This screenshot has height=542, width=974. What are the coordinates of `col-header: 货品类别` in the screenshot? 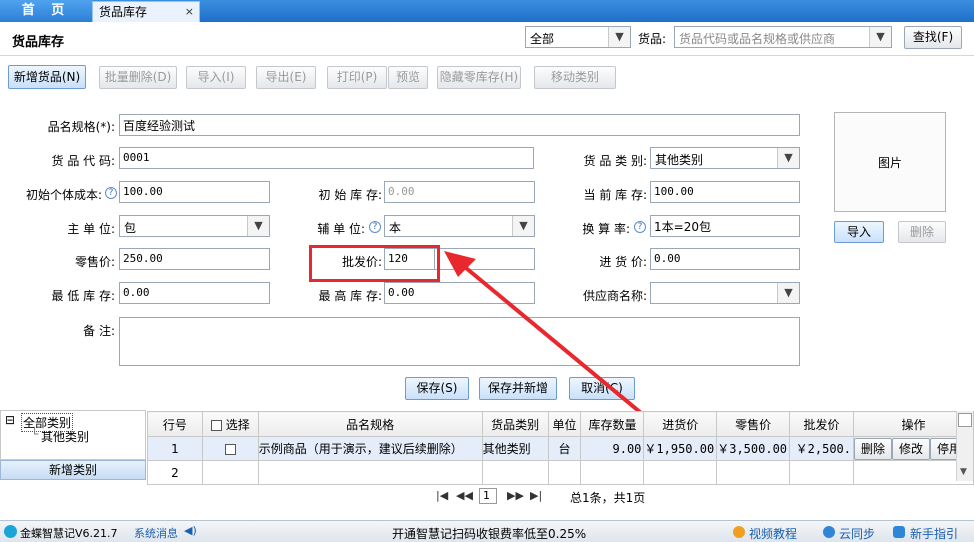 It's located at (515, 424).